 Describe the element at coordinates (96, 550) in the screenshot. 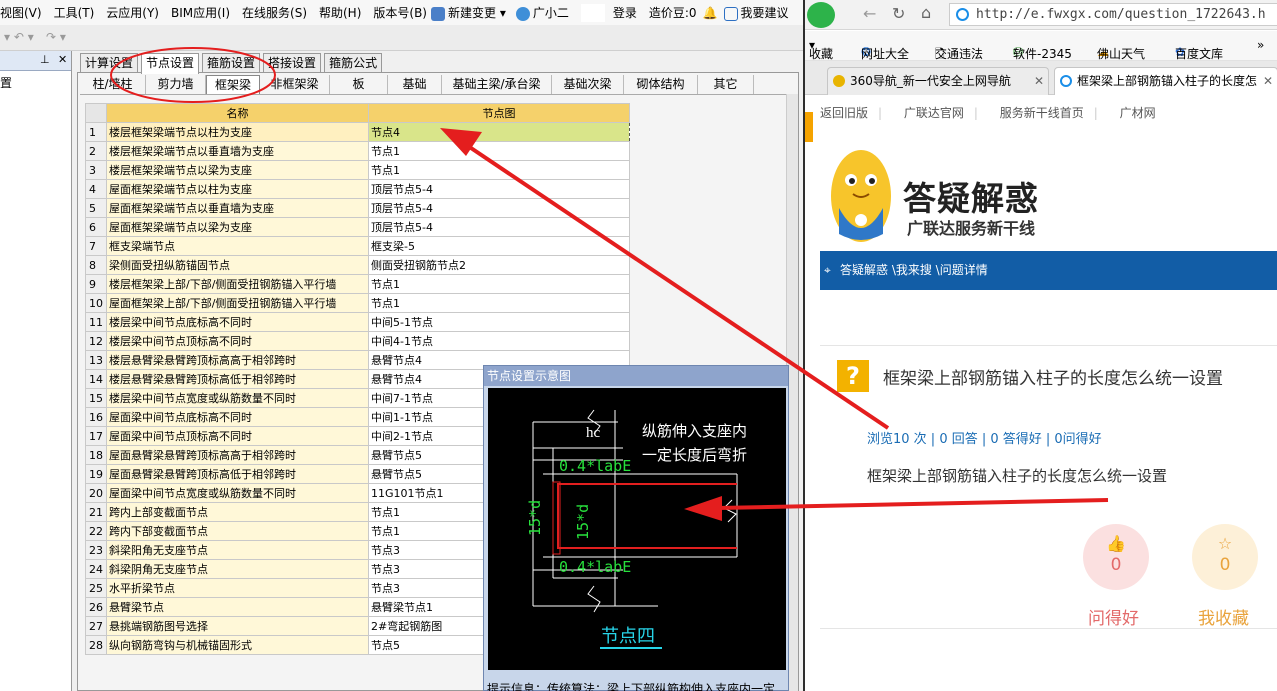

I see `row-number: 23` at that location.